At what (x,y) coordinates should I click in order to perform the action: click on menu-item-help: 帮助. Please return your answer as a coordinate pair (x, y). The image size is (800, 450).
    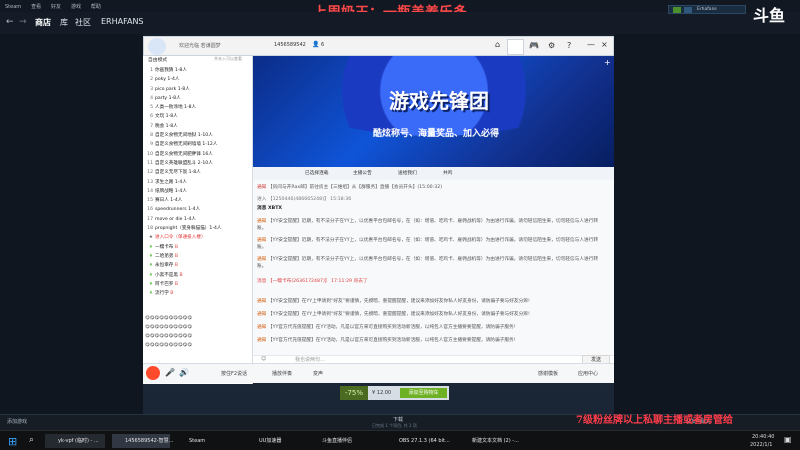
    Looking at the image, I should click on (96, 7).